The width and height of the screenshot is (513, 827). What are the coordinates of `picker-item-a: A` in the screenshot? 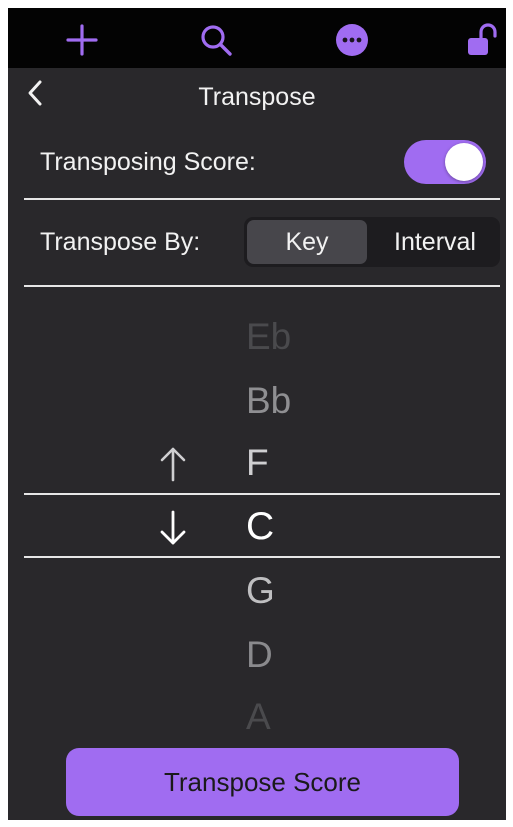 It's located at (286, 717).